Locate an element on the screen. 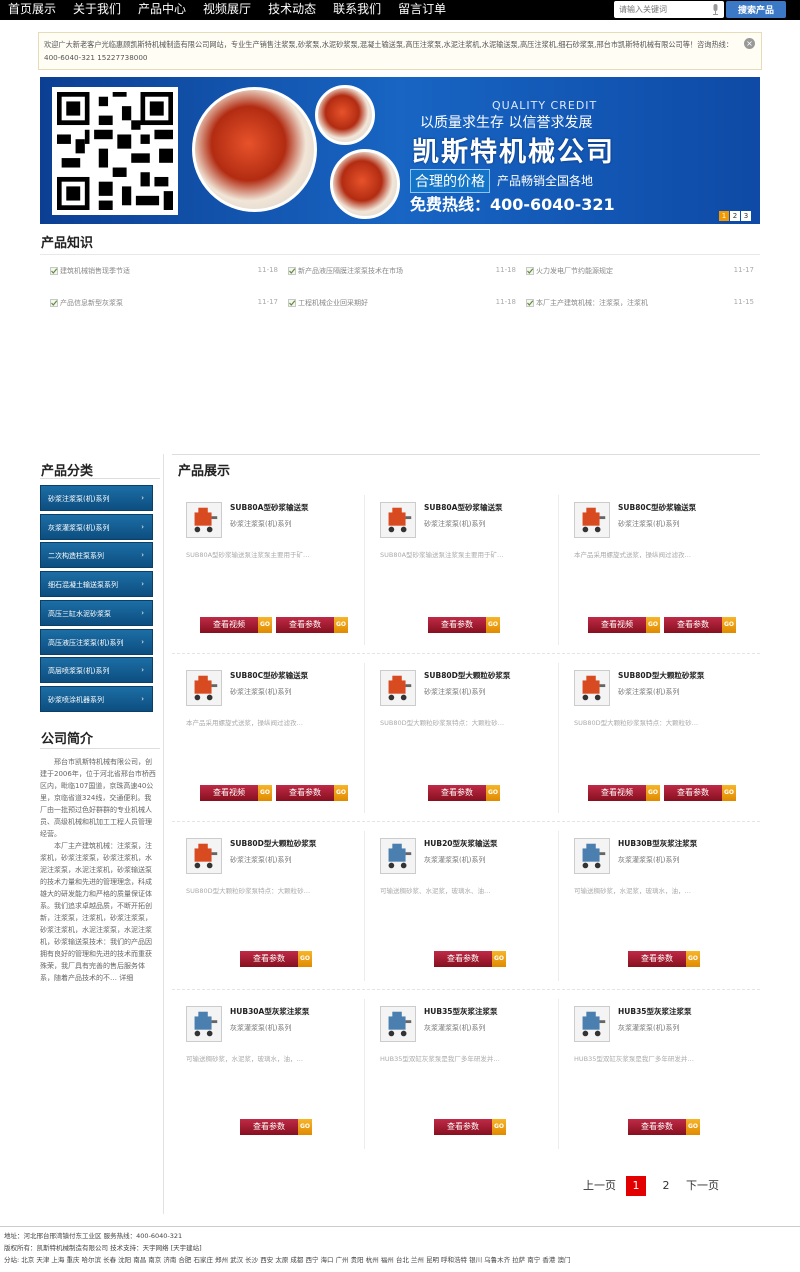 The image size is (800, 1272). top-nav: 首页展示 关于我们 产品中心 视频展厅 技术动态 联系我们 留言订单 is located at coordinates (235, 10).